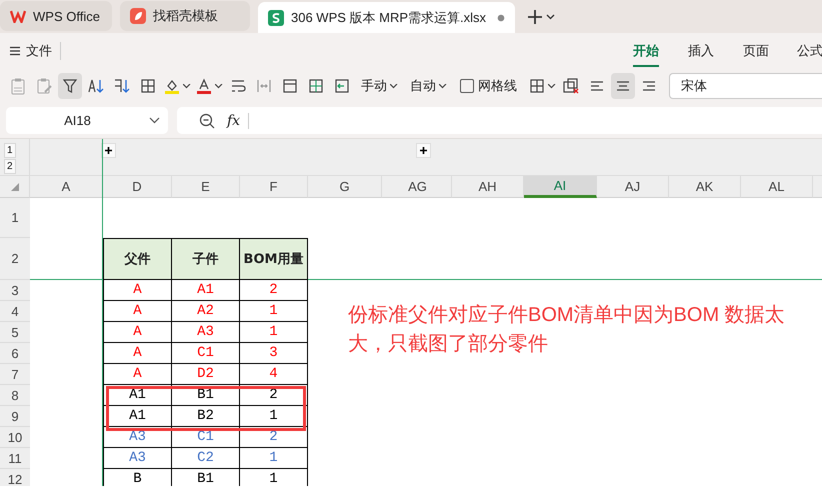 The width and height of the screenshot is (822, 487). What do you see at coordinates (560, 187) in the screenshot?
I see `column-header: AI` at bounding box center [560, 187].